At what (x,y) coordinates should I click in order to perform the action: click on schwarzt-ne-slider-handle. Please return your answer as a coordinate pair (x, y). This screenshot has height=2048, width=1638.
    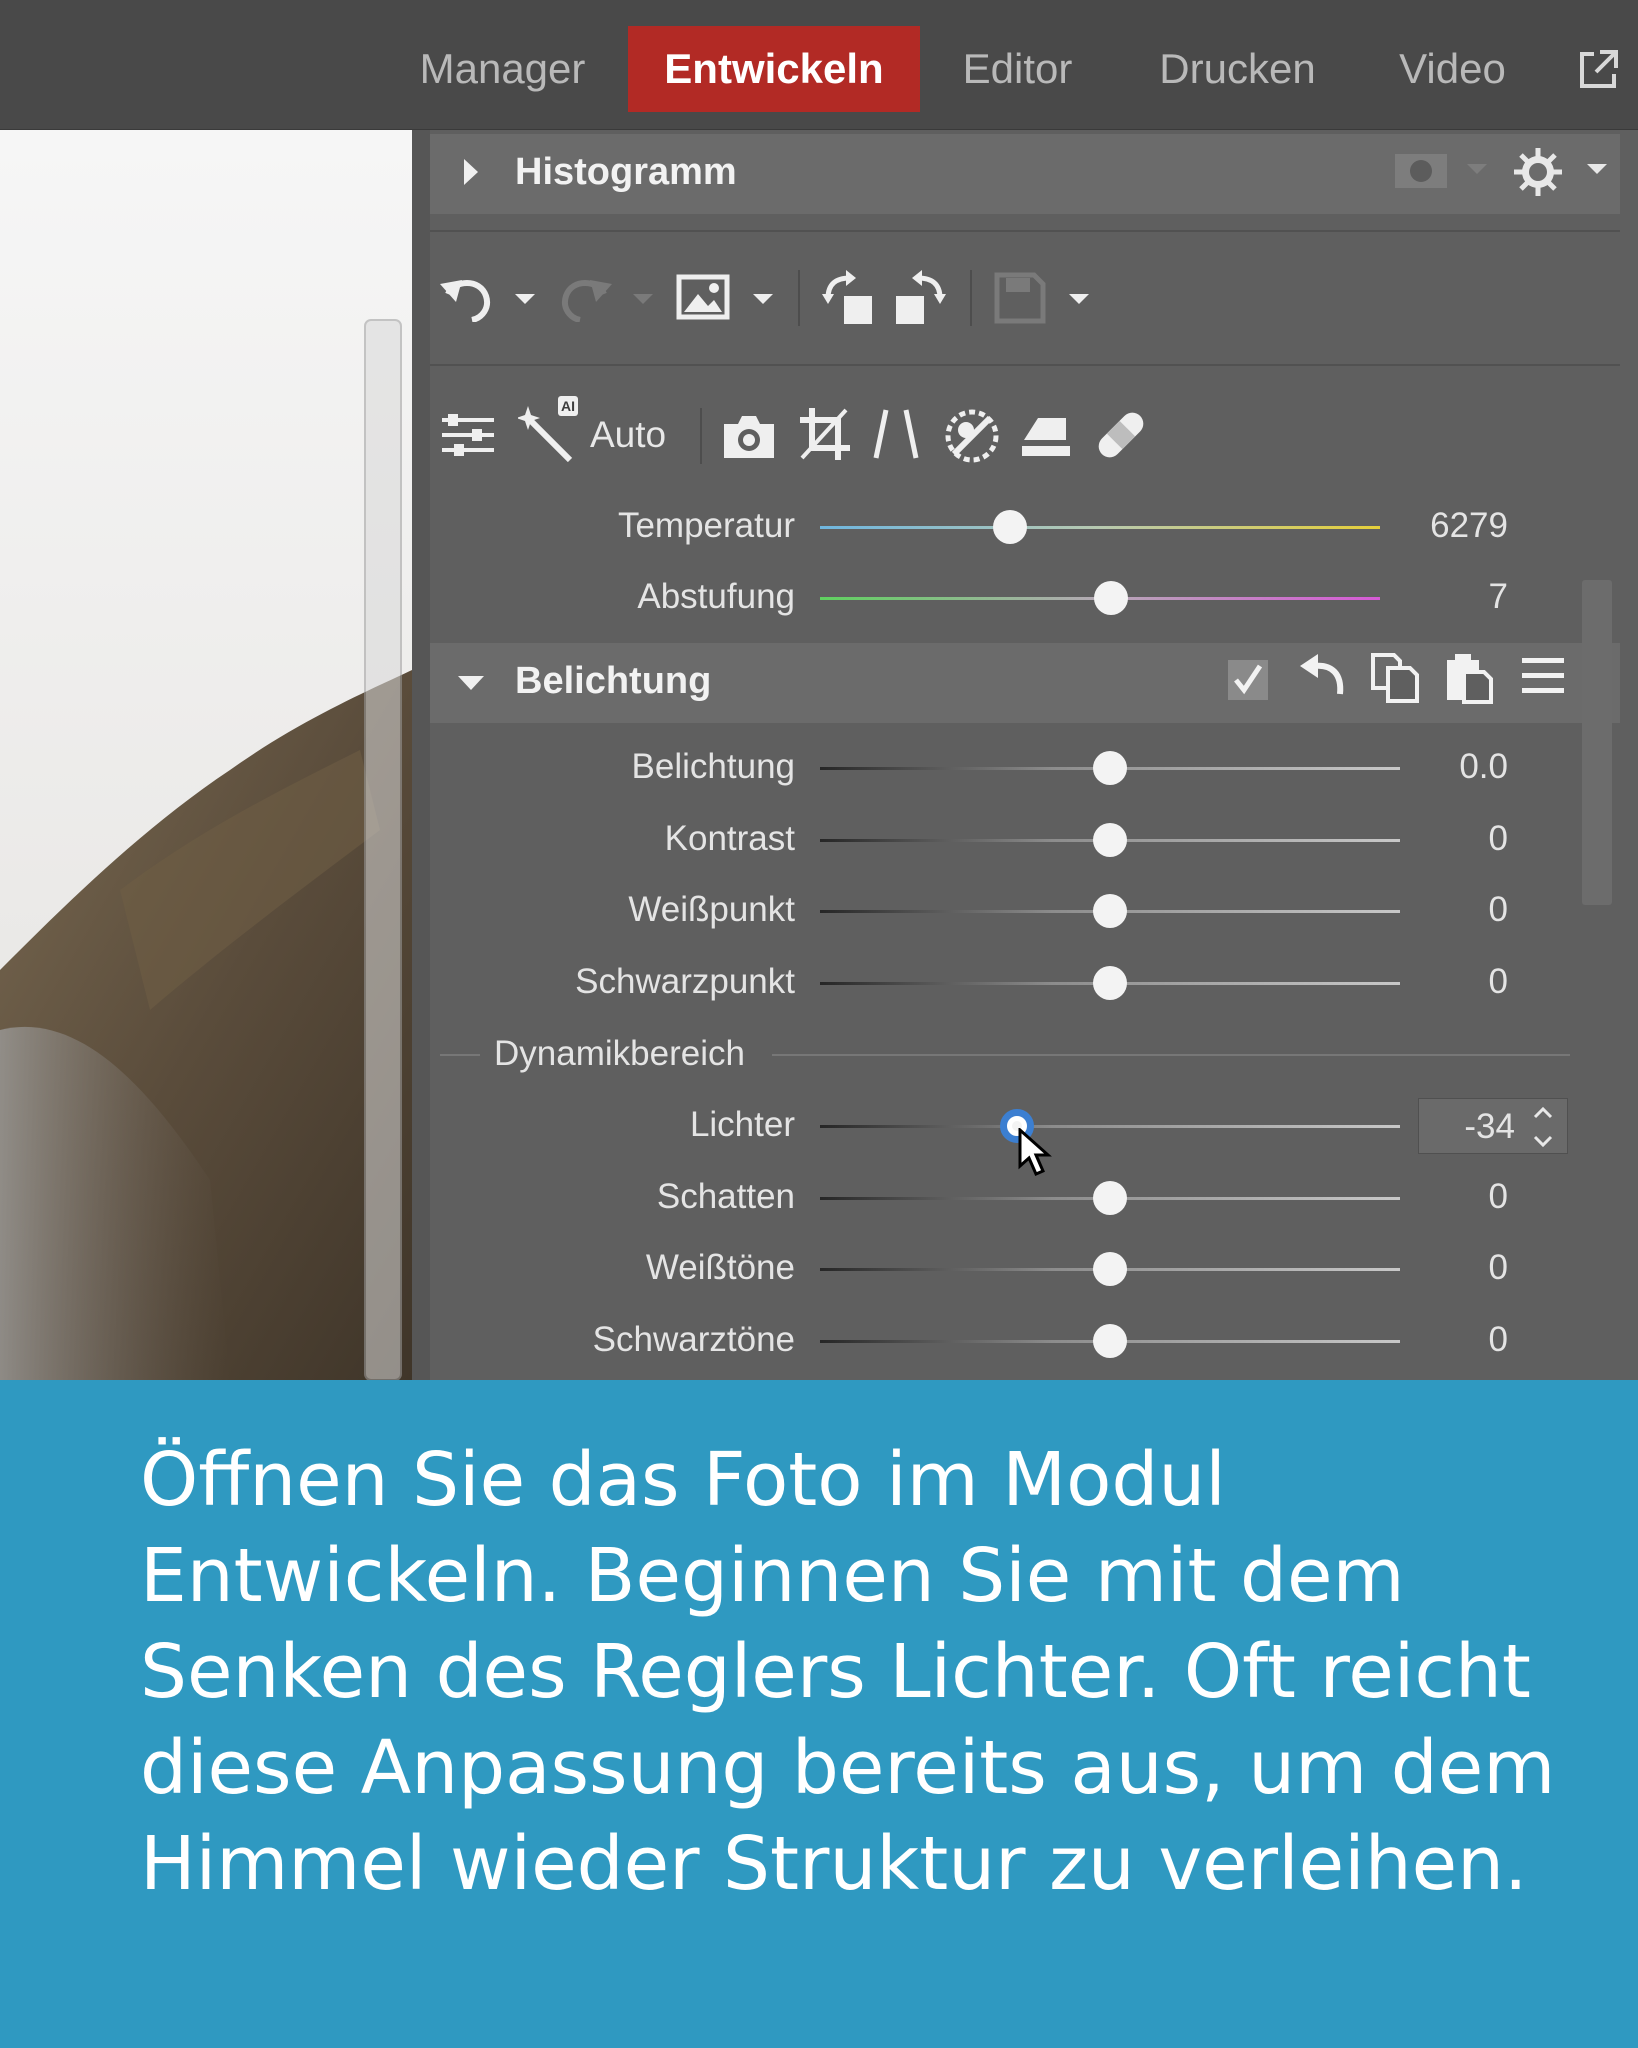
    Looking at the image, I should click on (1110, 1340).